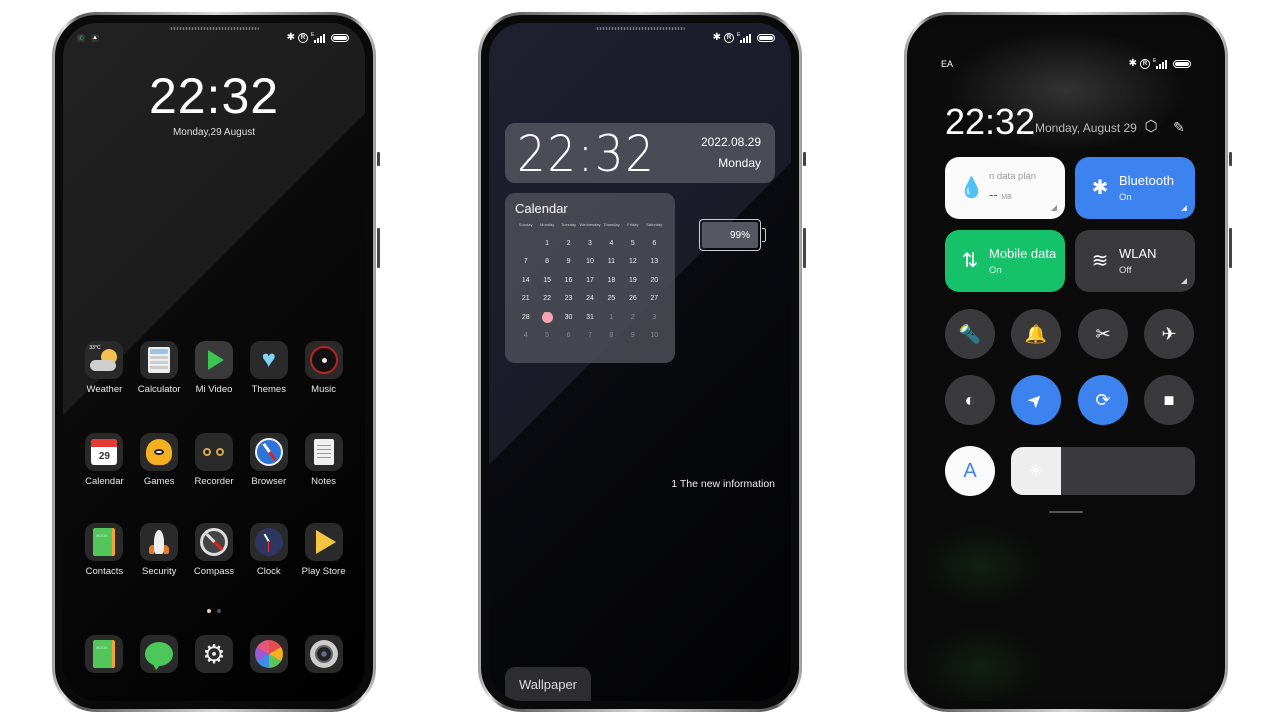 This screenshot has width=1280, height=720. Describe the element at coordinates (1103, 471) in the screenshot. I see `brightness-slider: ☀` at that location.